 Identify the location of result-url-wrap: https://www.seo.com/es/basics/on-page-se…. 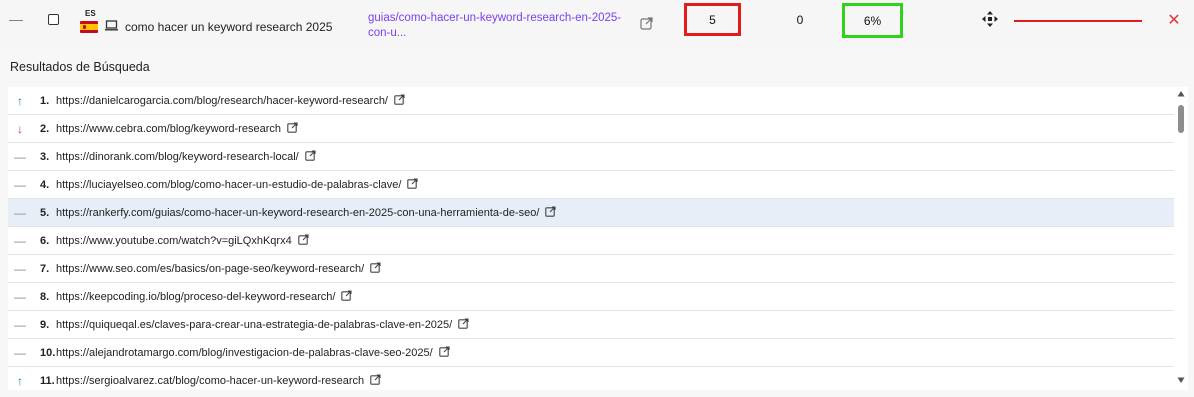
(218, 269).